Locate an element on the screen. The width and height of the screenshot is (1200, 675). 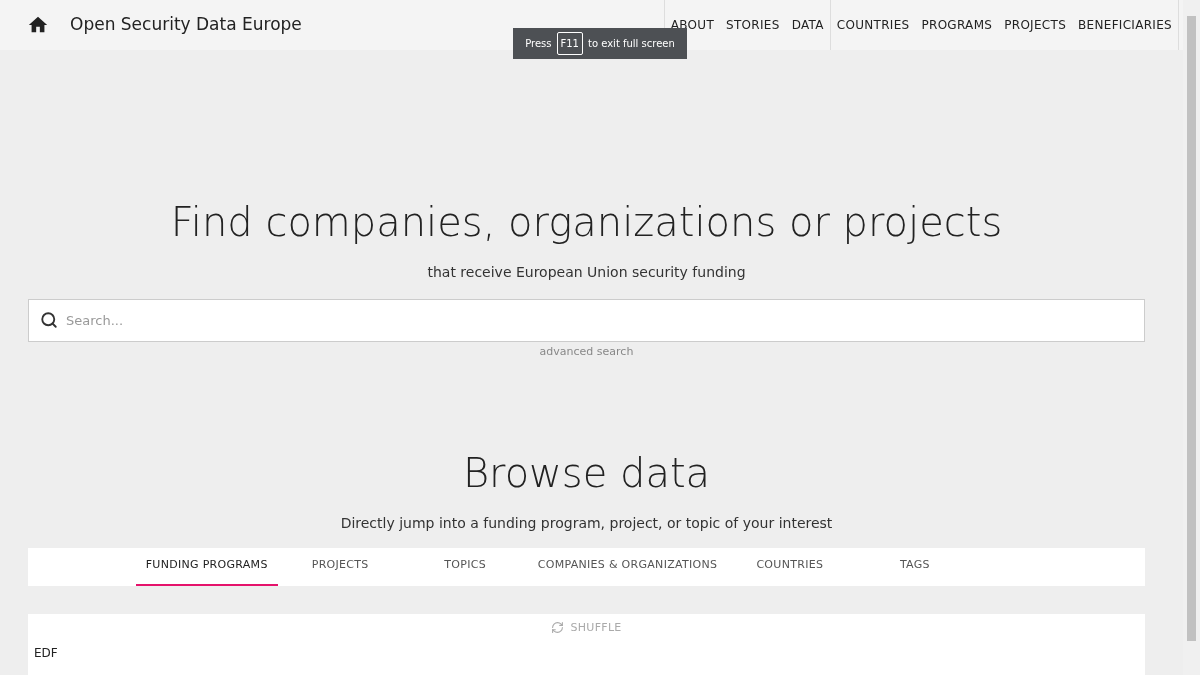
toast-text: Press is located at coordinates (538, 44).